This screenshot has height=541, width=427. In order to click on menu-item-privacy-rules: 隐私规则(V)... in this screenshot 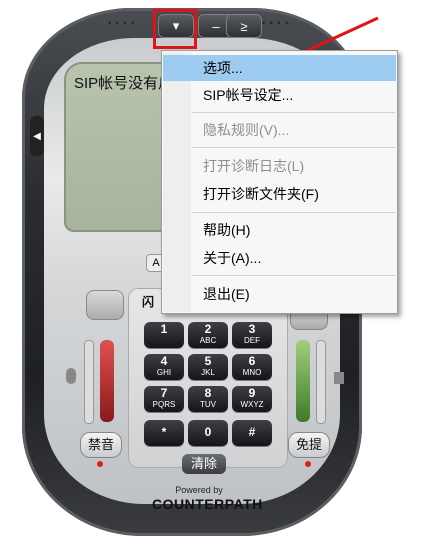, I will do `click(279, 130)`.